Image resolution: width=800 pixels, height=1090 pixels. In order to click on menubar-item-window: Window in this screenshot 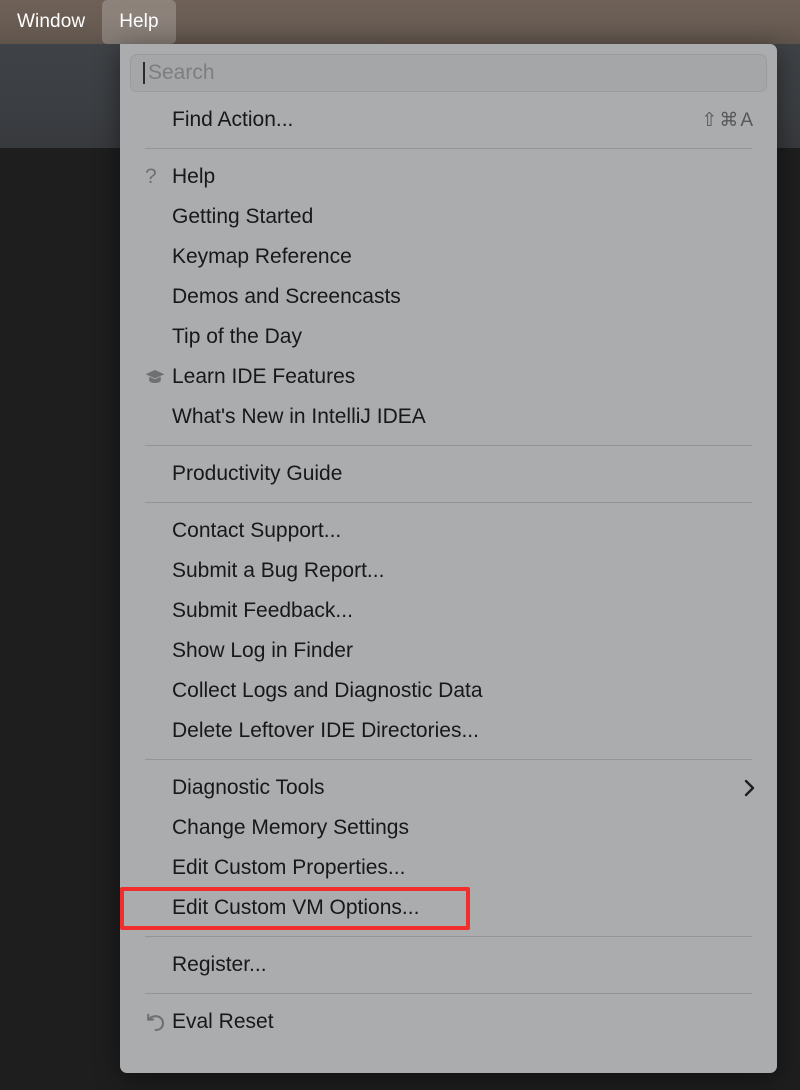, I will do `click(51, 22)`.